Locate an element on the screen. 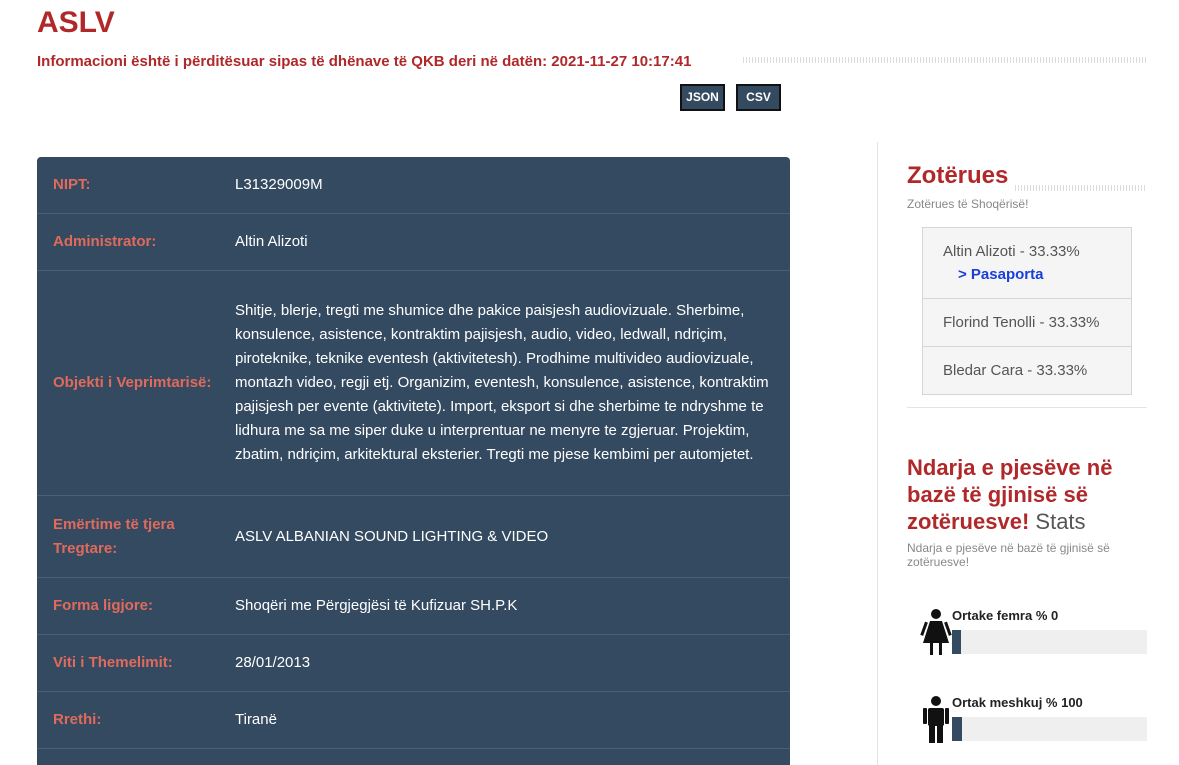 The height and width of the screenshot is (765, 1179). male-figure-icon is located at coordinates (936, 719).